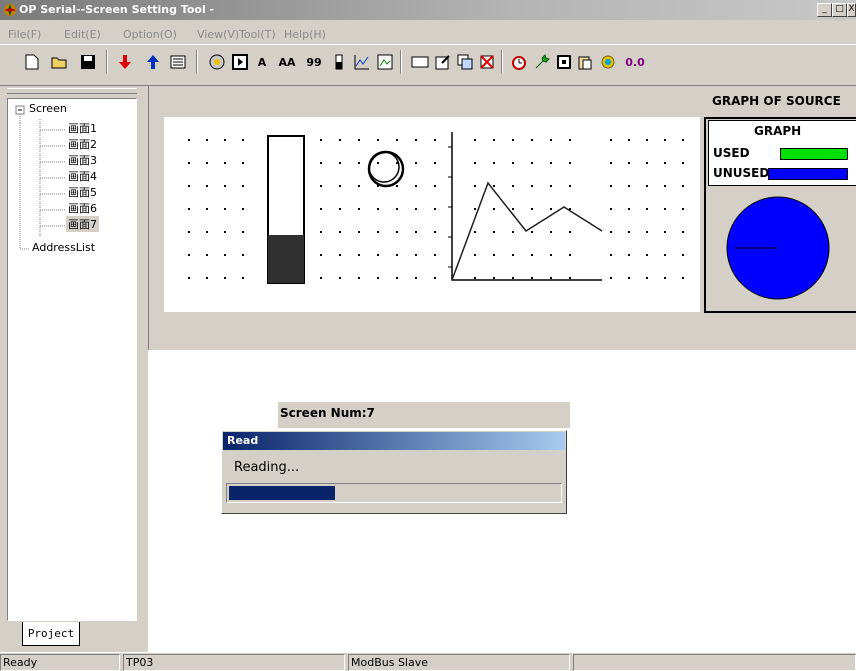 The image size is (856, 671). I want to click on status-device: TP03, so click(234, 662).